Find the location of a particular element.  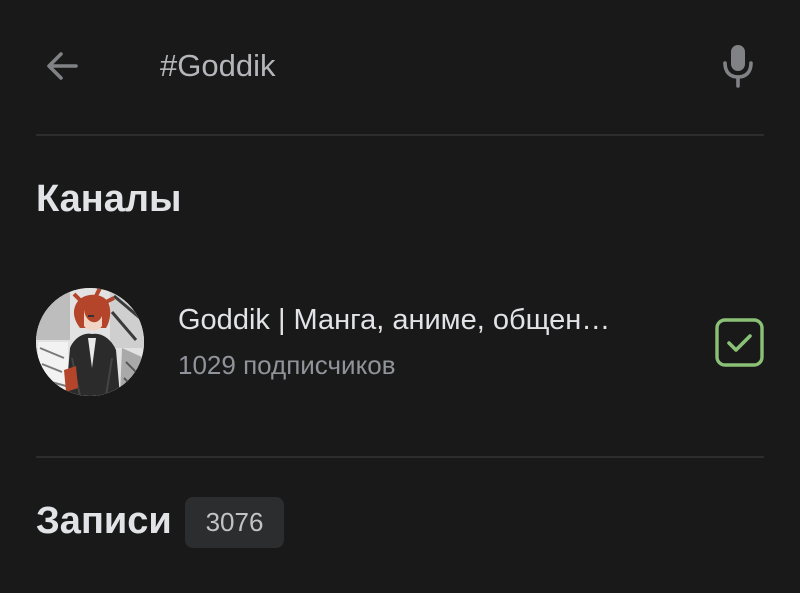

voice-search-button is located at coordinates (738, 66).